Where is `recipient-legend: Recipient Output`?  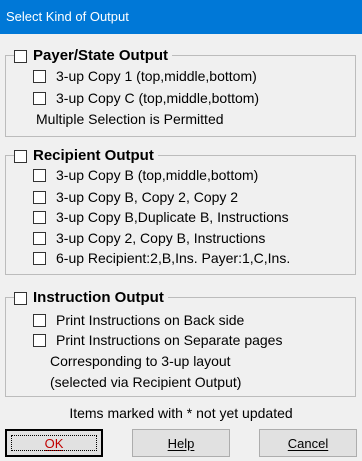
recipient-legend: Recipient Output is located at coordinates (86, 156).